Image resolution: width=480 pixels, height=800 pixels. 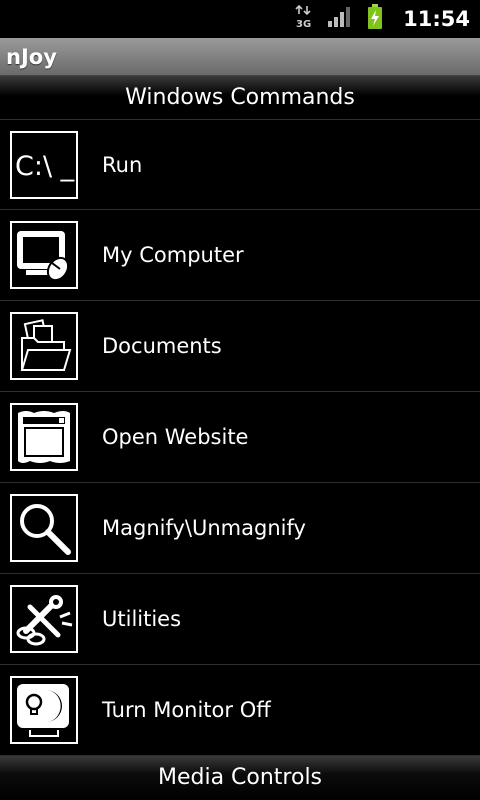 I want to click on command-label: Magnify\Unmagnify, so click(x=204, y=528).